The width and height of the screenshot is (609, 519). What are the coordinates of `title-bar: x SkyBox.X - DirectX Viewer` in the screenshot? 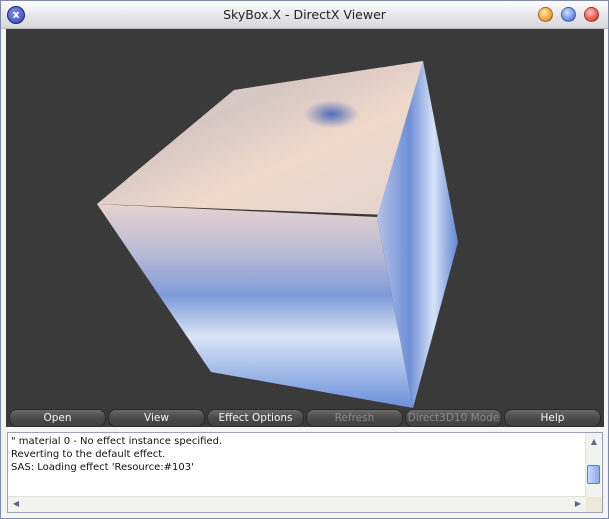 It's located at (304, 15).